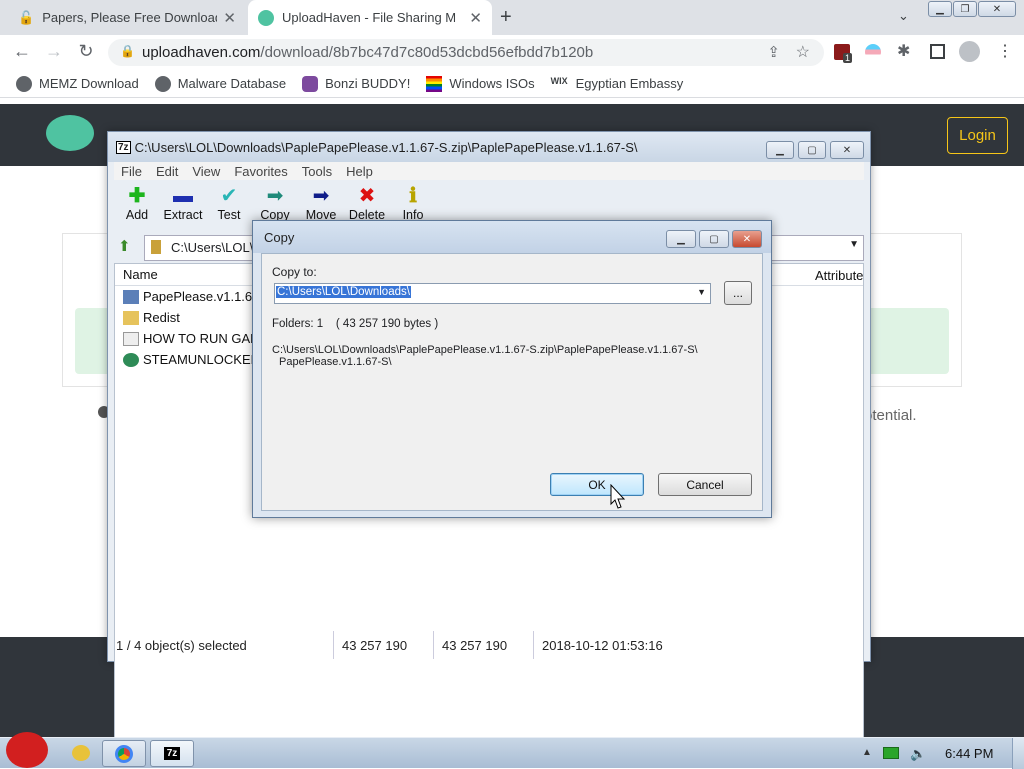 This screenshot has width=1024, height=769. I want to click on chrome-taskbar-button, so click(124, 753).